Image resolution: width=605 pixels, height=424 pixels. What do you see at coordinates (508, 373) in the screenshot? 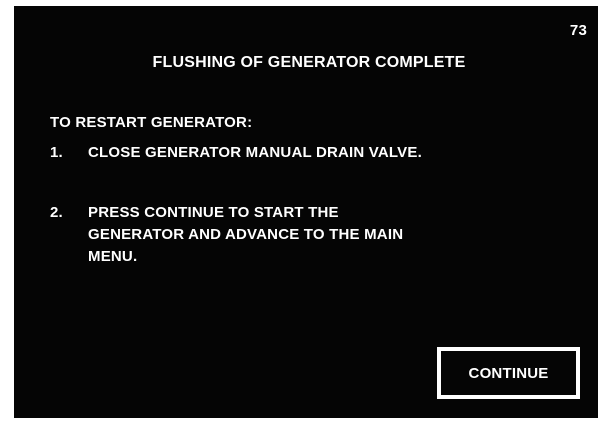
I see `continue-button: CONTINUE` at bounding box center [508, 373].